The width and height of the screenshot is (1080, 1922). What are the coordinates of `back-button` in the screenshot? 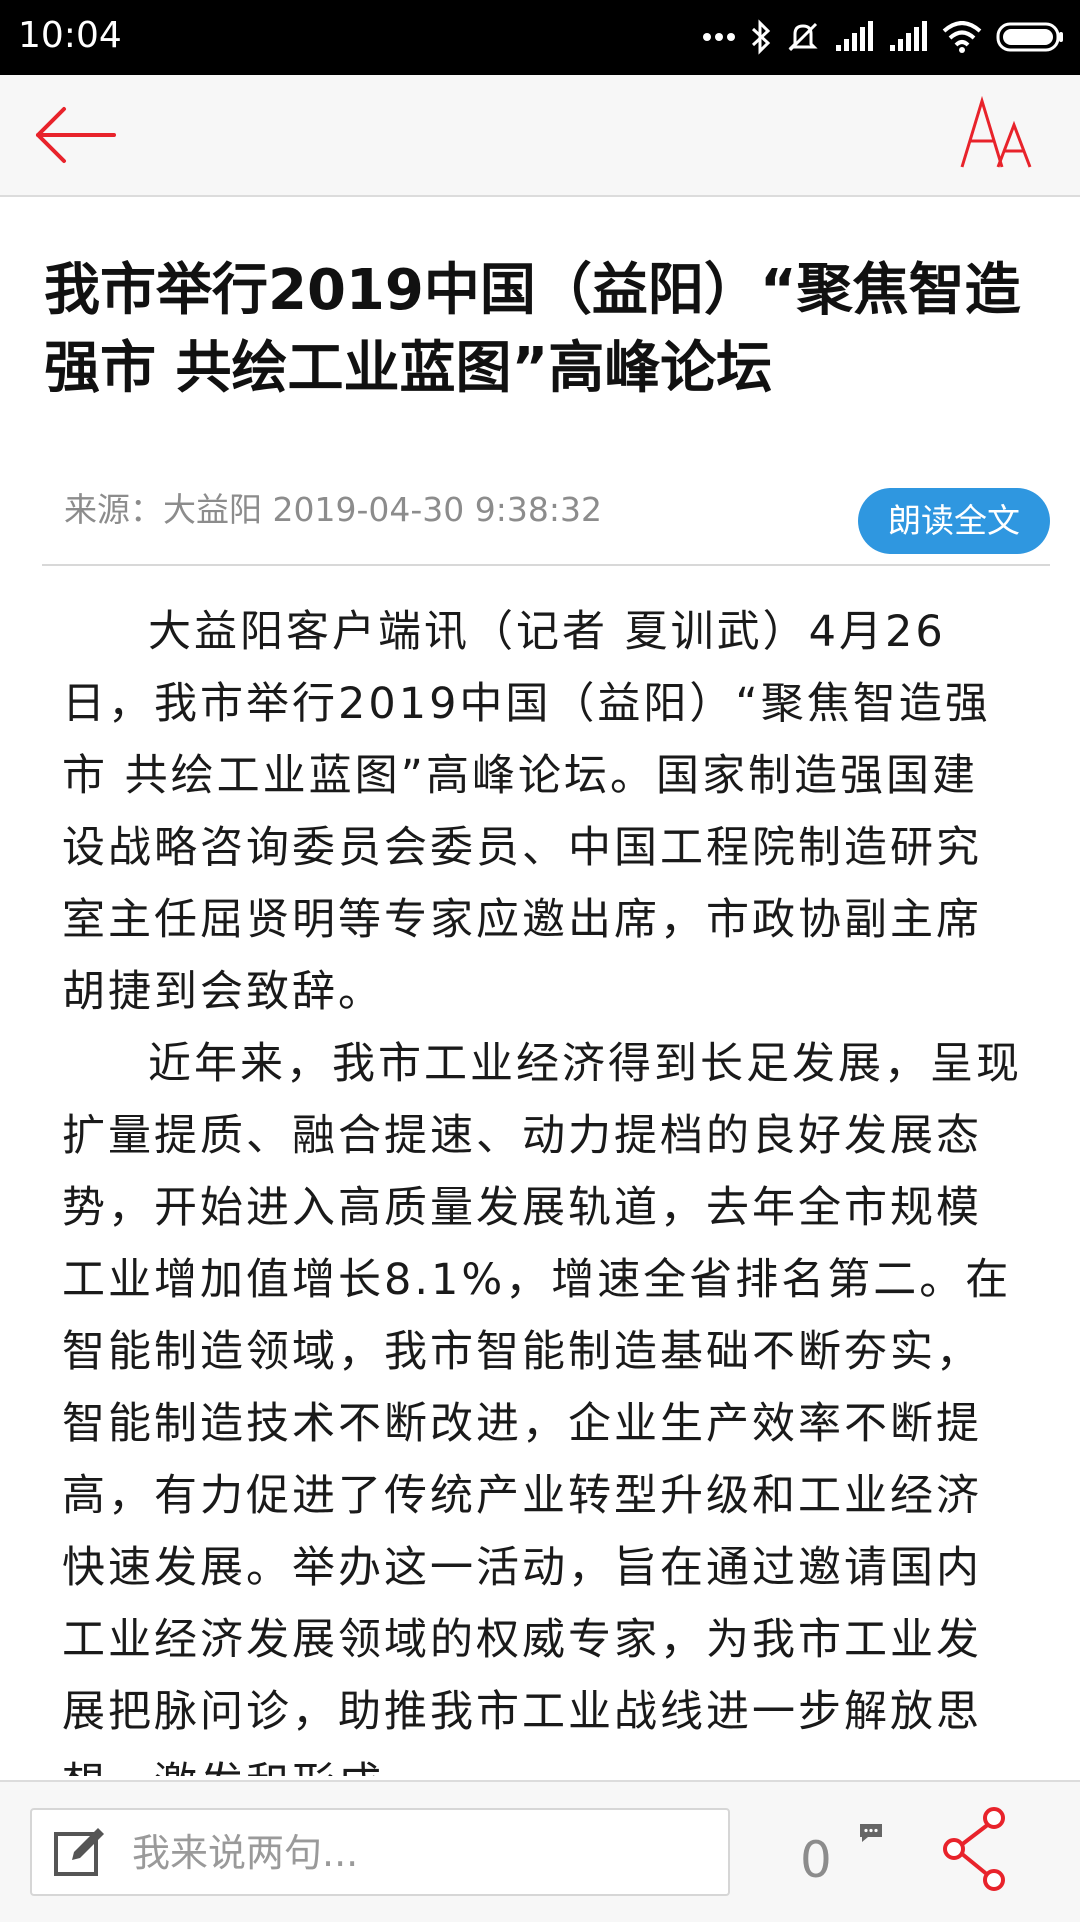 It's located at (75, 135).